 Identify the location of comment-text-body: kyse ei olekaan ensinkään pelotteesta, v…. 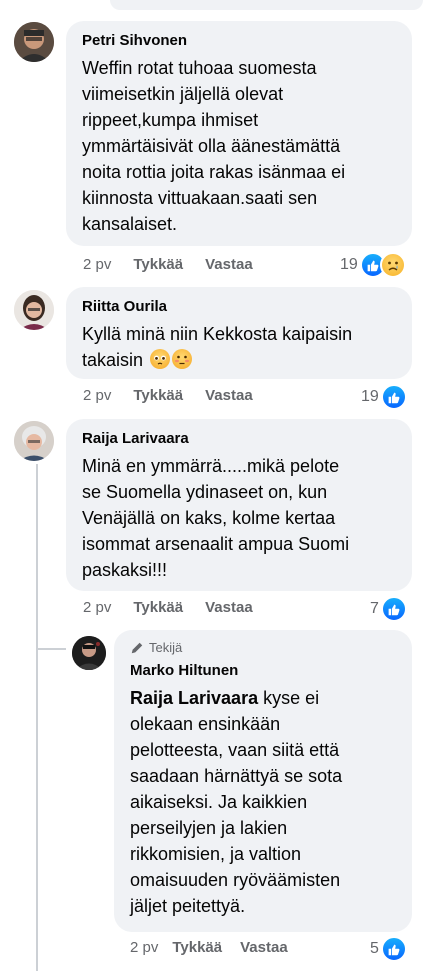
(236, 802).